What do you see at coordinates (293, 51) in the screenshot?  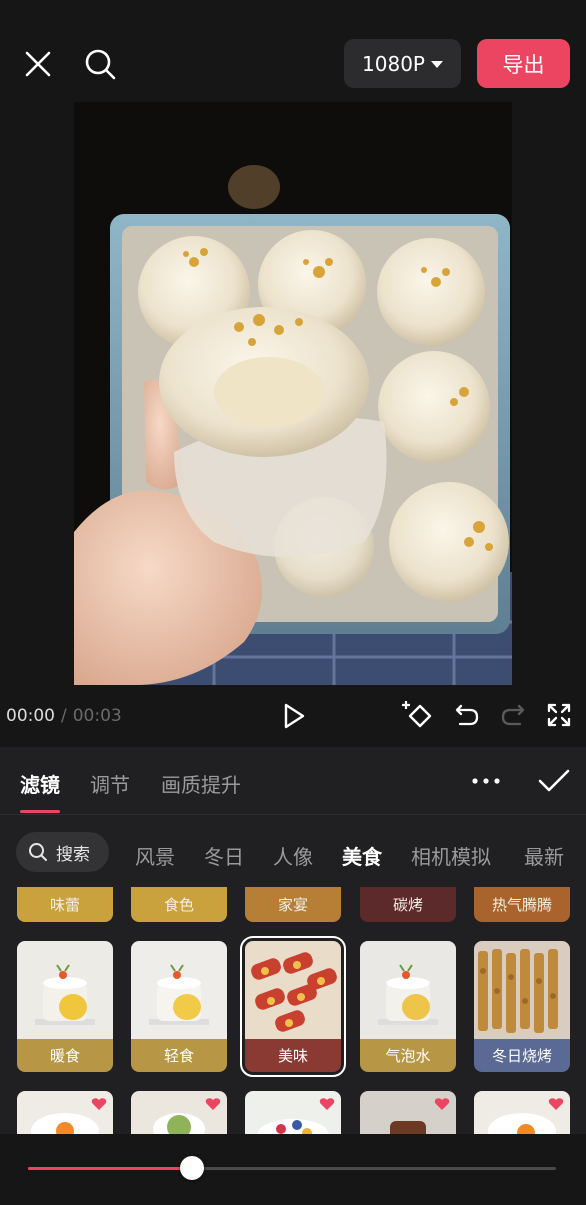 I see `top-bar: 1080P 导出` at bounding box center [293, 51].